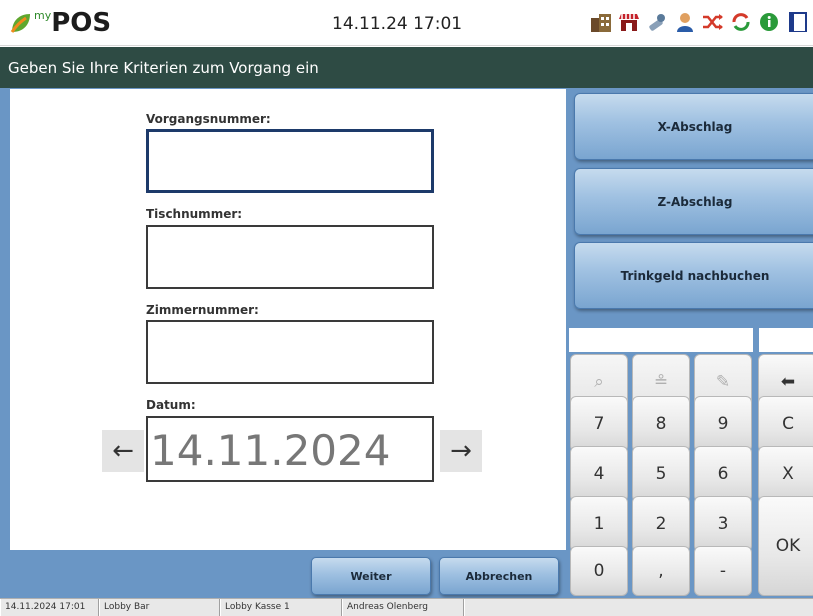 The width and height of the screenshot is (813, 616). Describe the element at coordinates (661, 382) in the screenshot. I see `stamp-icon: ≗` at that location.